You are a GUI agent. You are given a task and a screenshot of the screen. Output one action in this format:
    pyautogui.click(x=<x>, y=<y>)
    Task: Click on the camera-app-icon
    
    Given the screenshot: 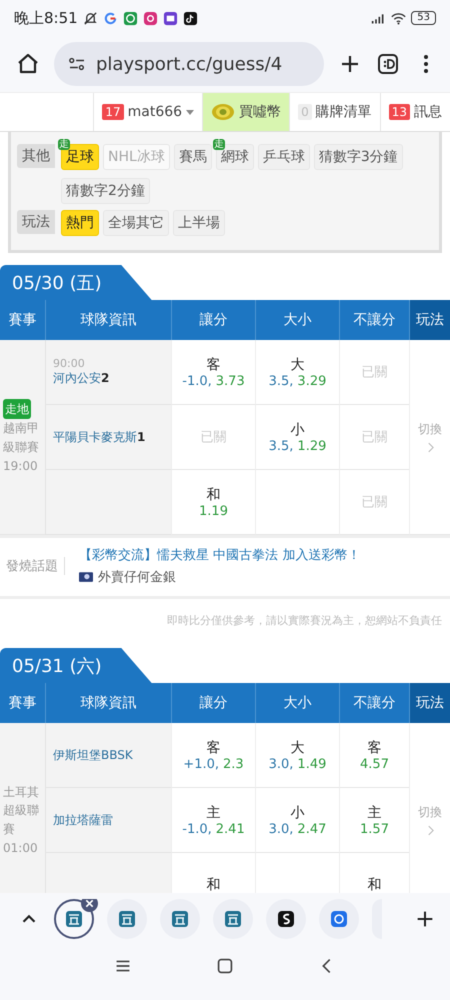 What is the action you would take?
    pyautogui.click(x=150, y=18)
    